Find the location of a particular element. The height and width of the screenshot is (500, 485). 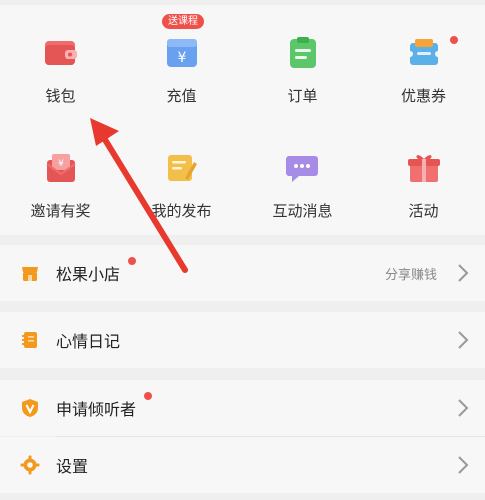

grid-item-label: 我的发布 is located at coordinates (181, 211).